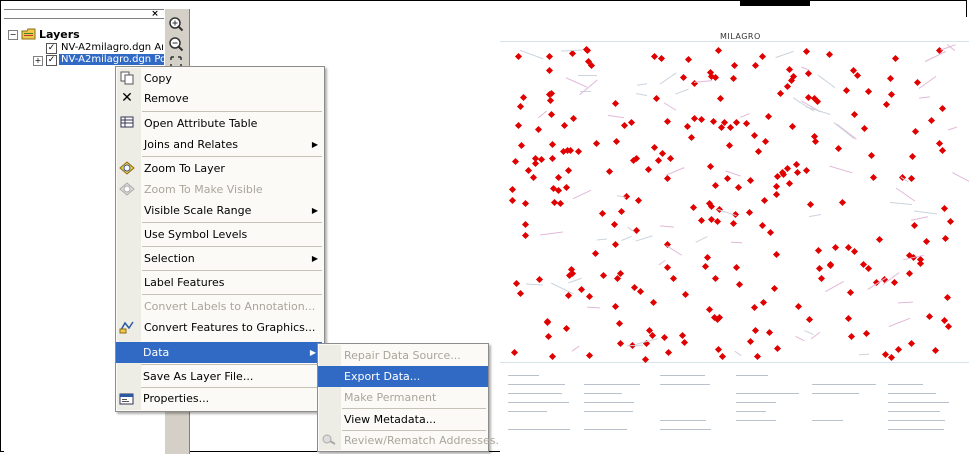 This screenshot has width=969, height=454. I want to click on menu-item-label: Zoom To Make Visible, so click(203, 189).